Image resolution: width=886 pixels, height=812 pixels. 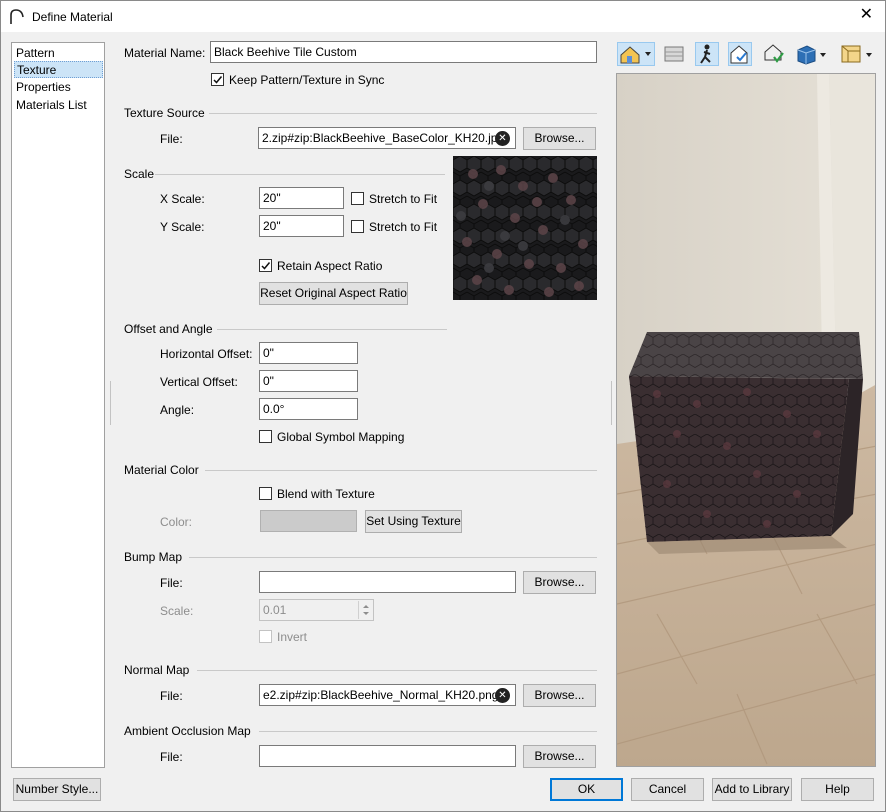 What do you see at coordinates (187, 731) in the screenshot?
I see `ao-map-heading: Ambient Occlusion Map` at bounding box center [187, 731].